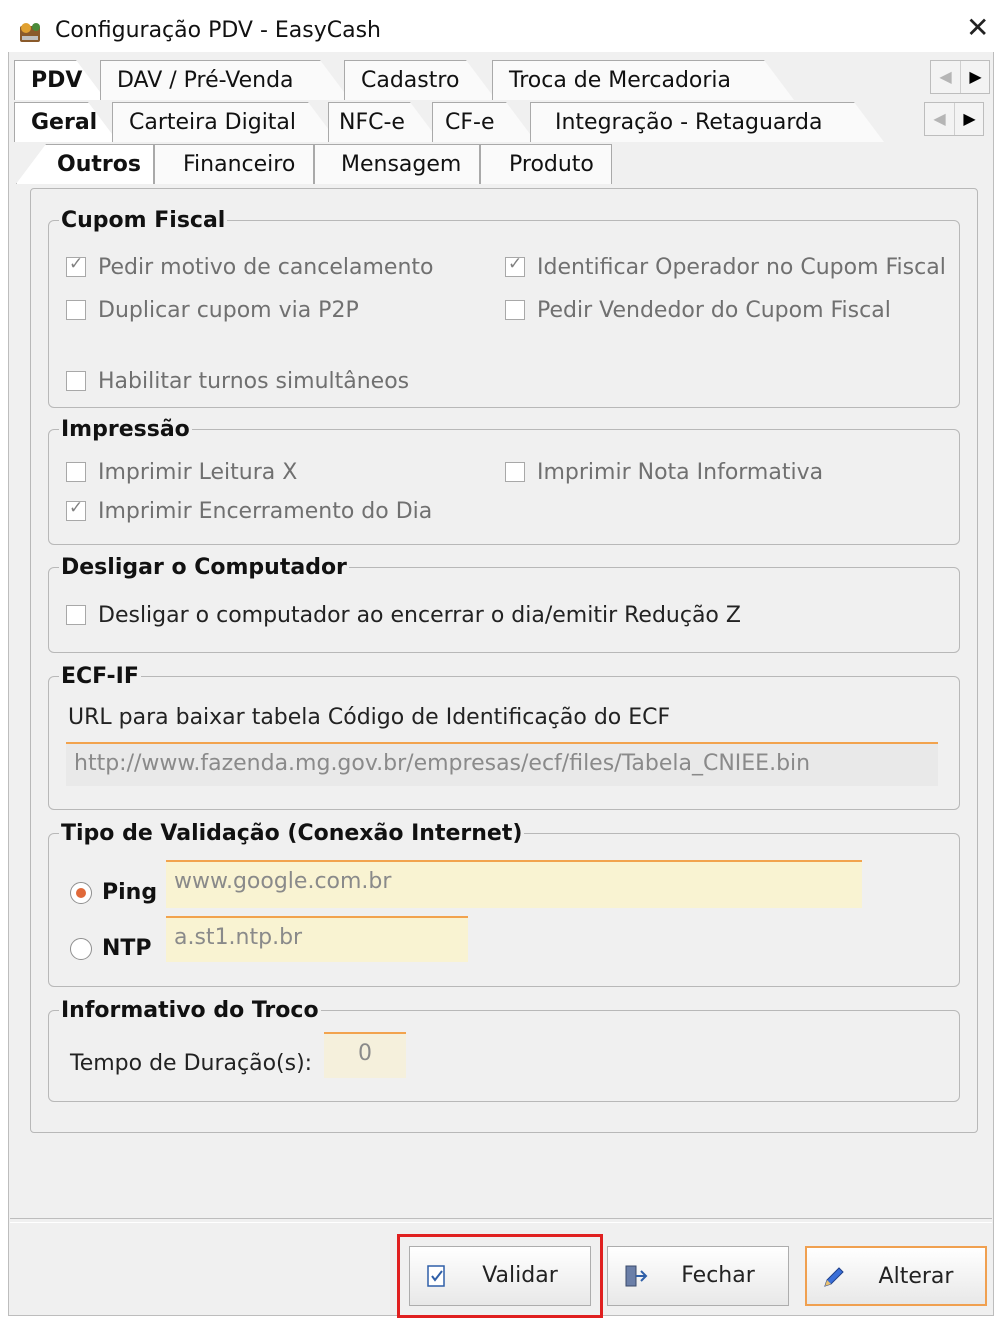 The height and width of the screenshot is (1318, 996). Describe the element at coordinates (714, 310) in the screenshot. I see `checkbox-label: Pedir Vendedor do Cupom Fiscal` at that location.